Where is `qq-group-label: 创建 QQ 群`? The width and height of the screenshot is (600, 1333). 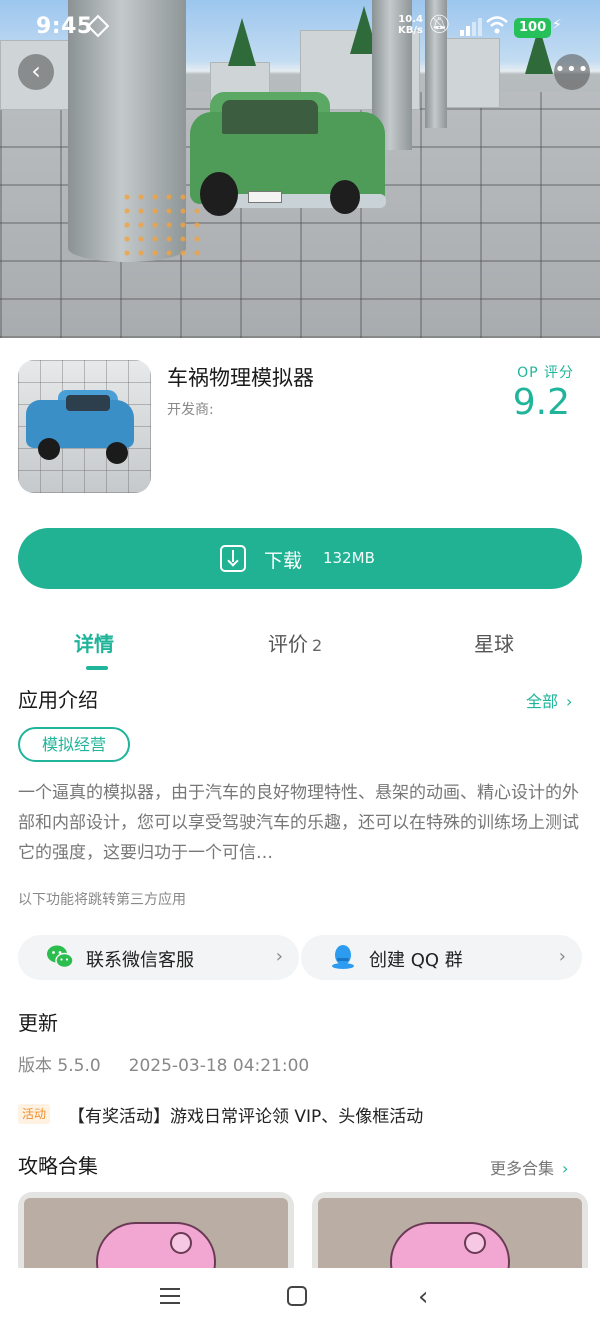
qq-group-label: 创建 QQ 群 is located at coordinates (416, 960).